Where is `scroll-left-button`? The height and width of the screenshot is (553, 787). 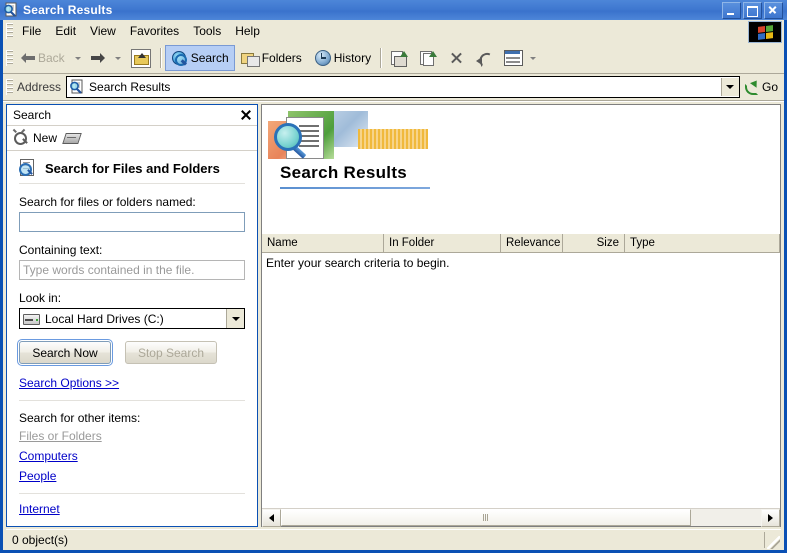
scroll-left-button is located at coordinates (271, 517).